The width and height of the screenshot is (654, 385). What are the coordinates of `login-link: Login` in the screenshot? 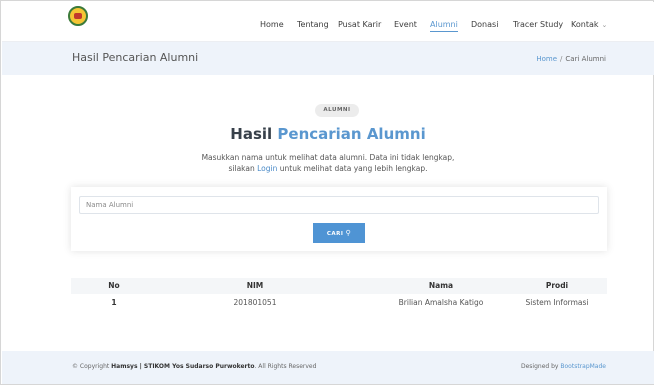 It's located at (267, 168).